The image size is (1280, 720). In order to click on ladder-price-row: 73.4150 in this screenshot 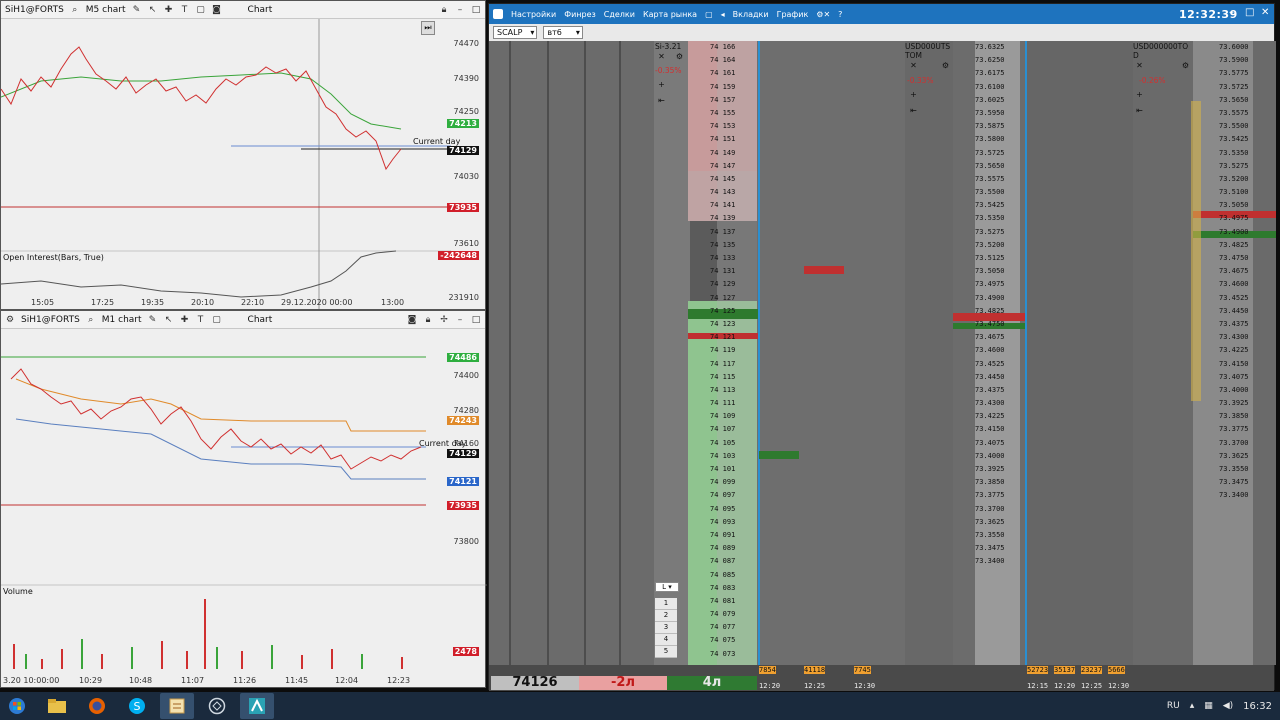, I will do `click(1244, 364)`.